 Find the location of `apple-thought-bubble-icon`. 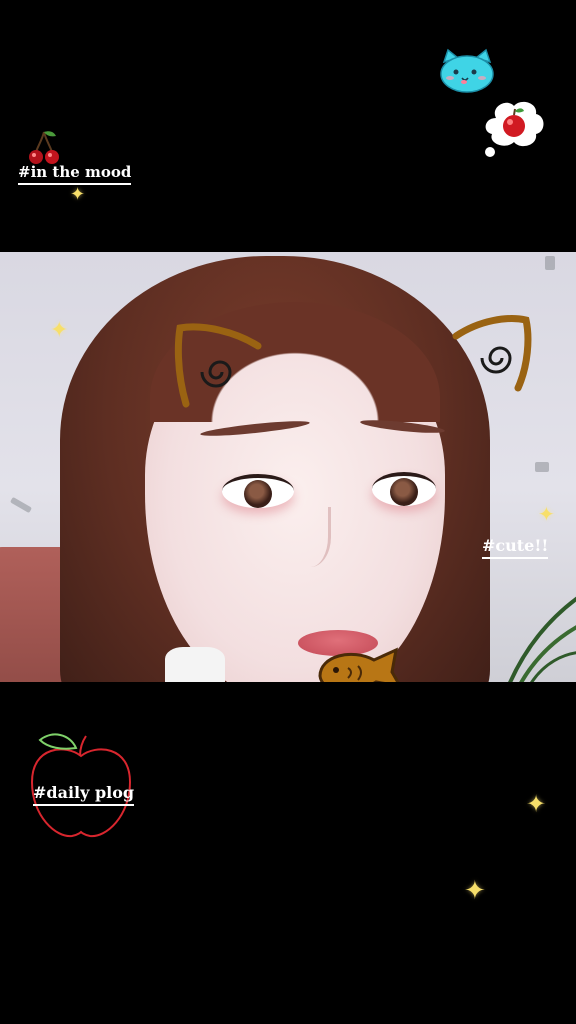

apple-thought-bubble-icon is located at coordinates (514, 129).